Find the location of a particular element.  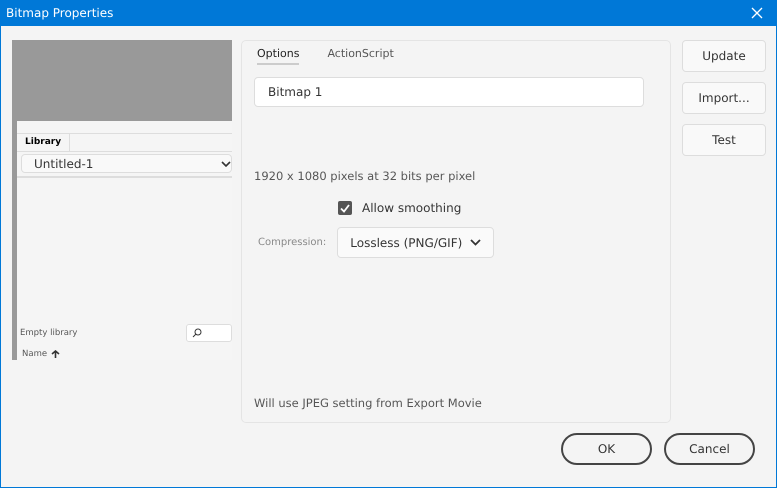

arrow-up-icon is located at coordinates (55, 354).